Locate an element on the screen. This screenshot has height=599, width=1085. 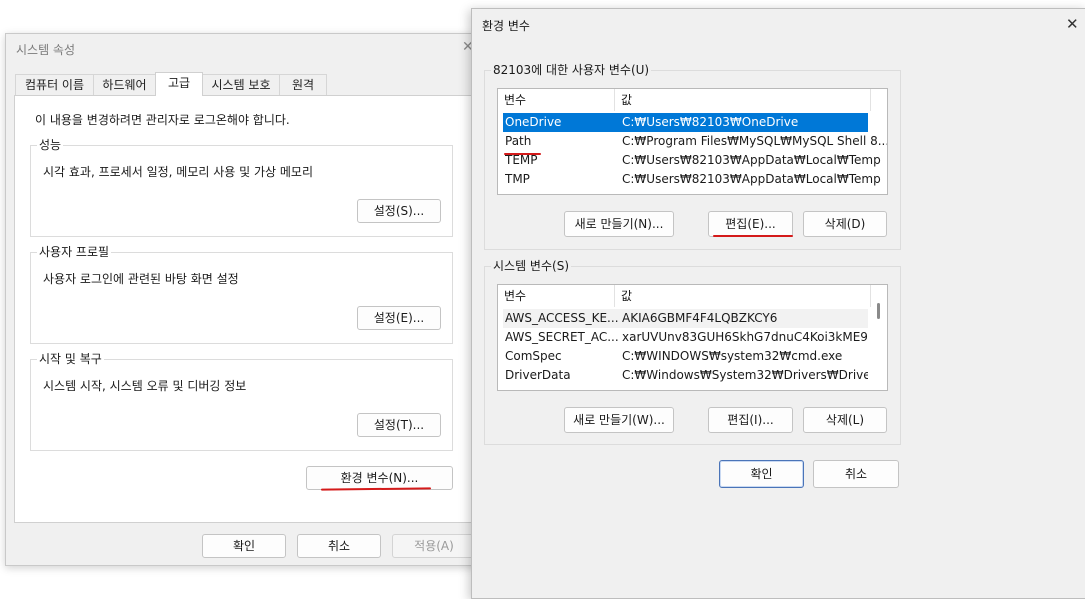
tab-remote: 원격 is located at coordinates (303, 84).